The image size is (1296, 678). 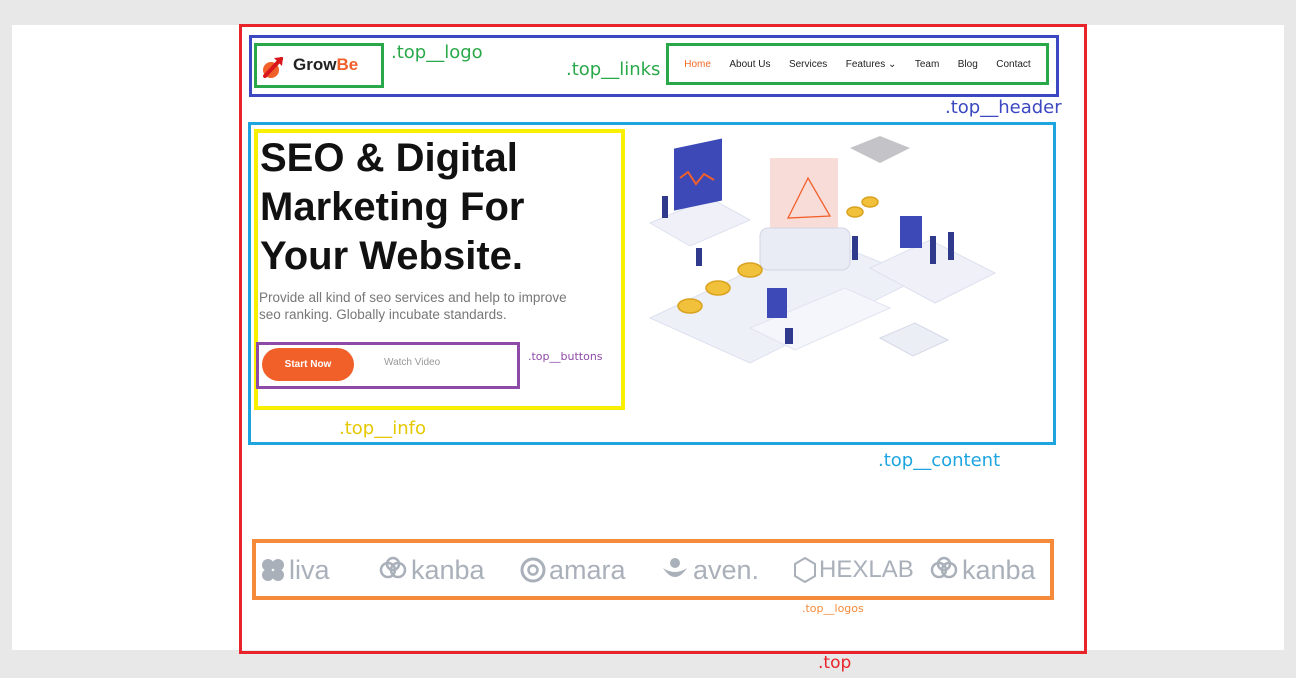 What do you see at coordinates (308, 364) in the screenshot?
I see `start-now-button: Start Now` at bounding box center [308, 364].